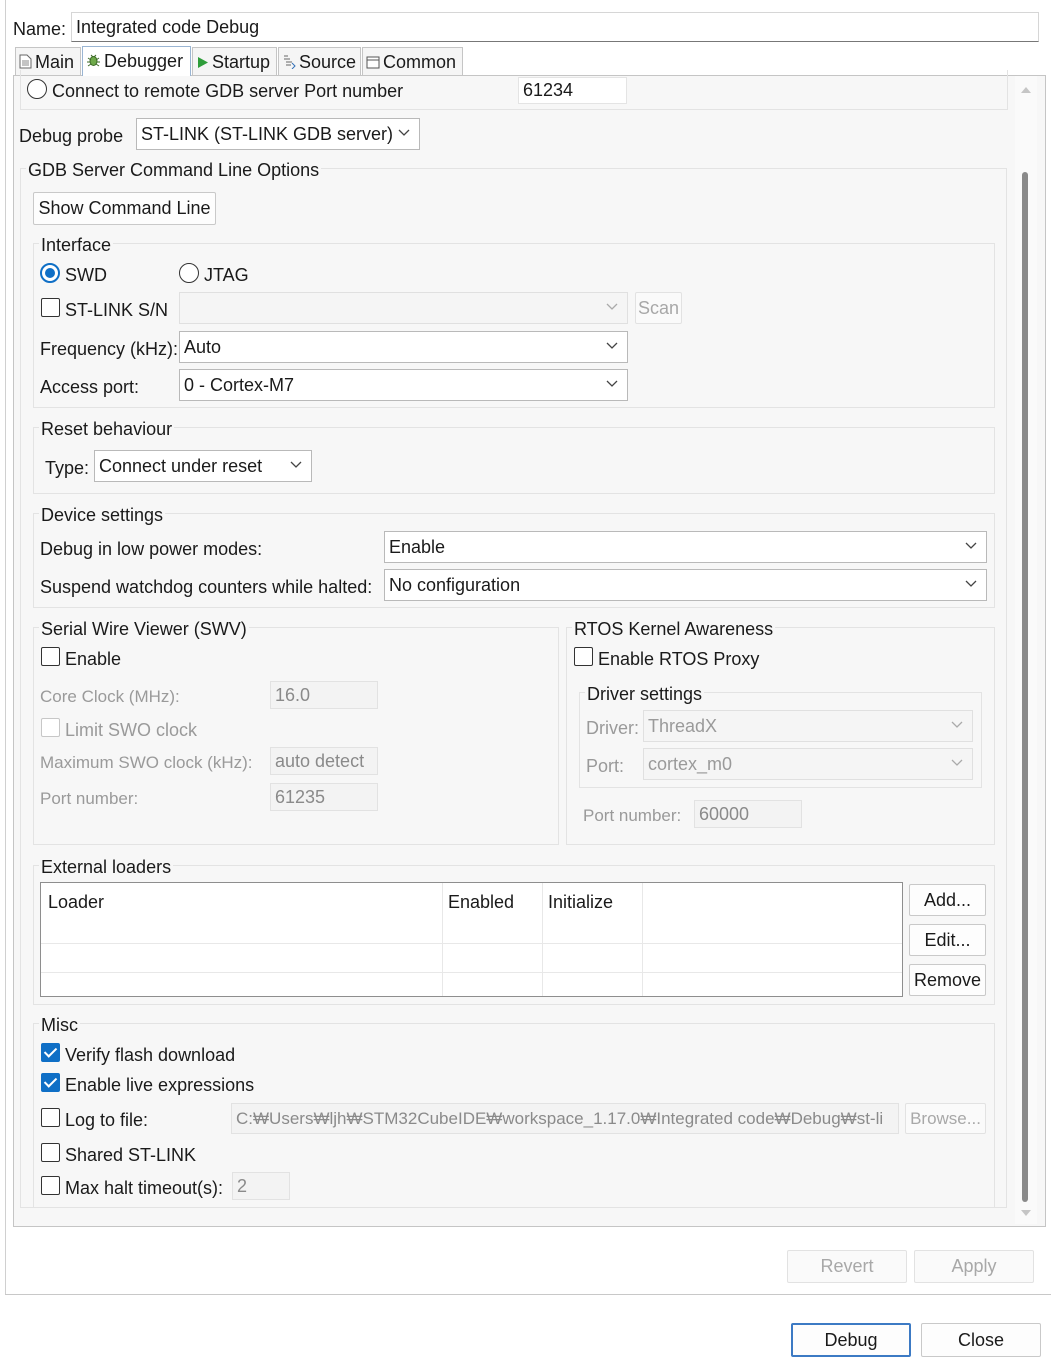 The height and width of the screenshot is (1372, 1051). Describe the element at coordinates (89, 798) in the screenshot. I see `swv-port-label: Port number:` at that location.